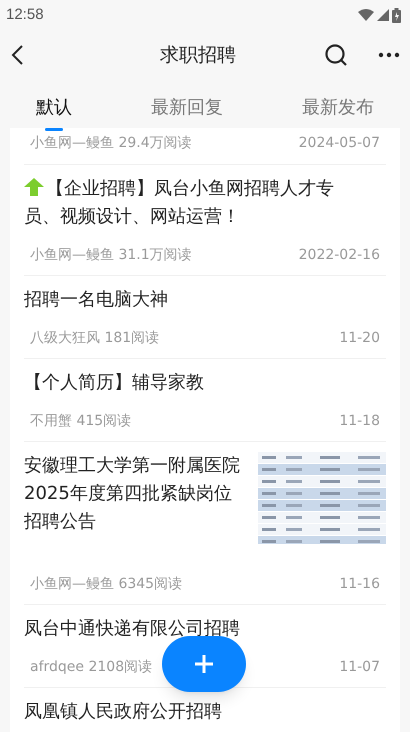 The height and width of the screenshot is (732, 410). What do you see at coordinates (336, 55) in the screenshot?
I see `search-icon` at bounding box center [336, 55].